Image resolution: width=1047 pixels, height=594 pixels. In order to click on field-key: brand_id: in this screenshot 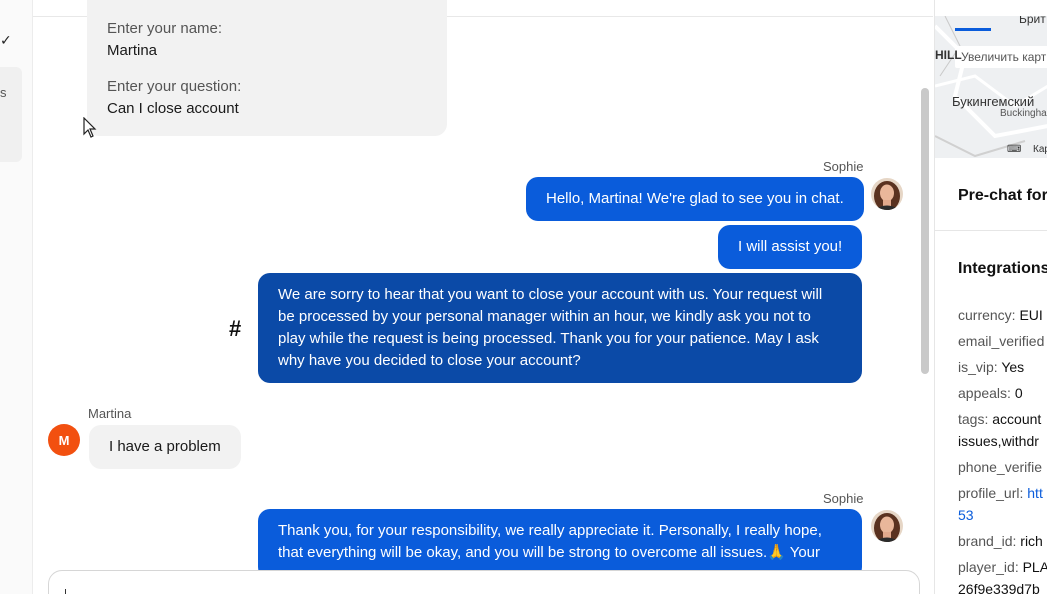, I will do `click(987, 541)`.